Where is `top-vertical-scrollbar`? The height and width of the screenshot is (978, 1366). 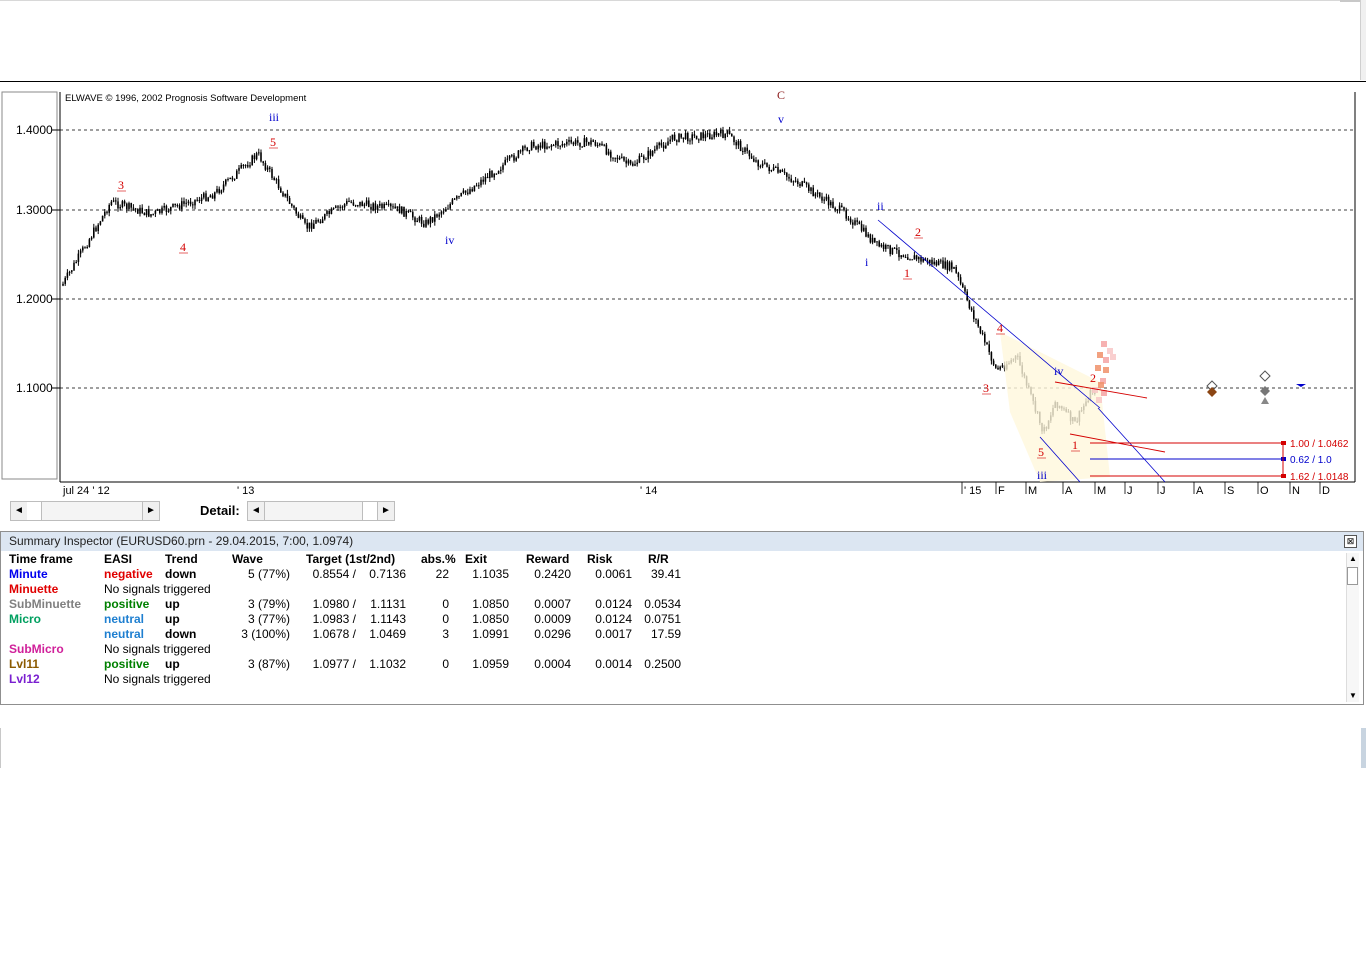
top-vertical-scrollbar is located at coordinates (1363, 40).